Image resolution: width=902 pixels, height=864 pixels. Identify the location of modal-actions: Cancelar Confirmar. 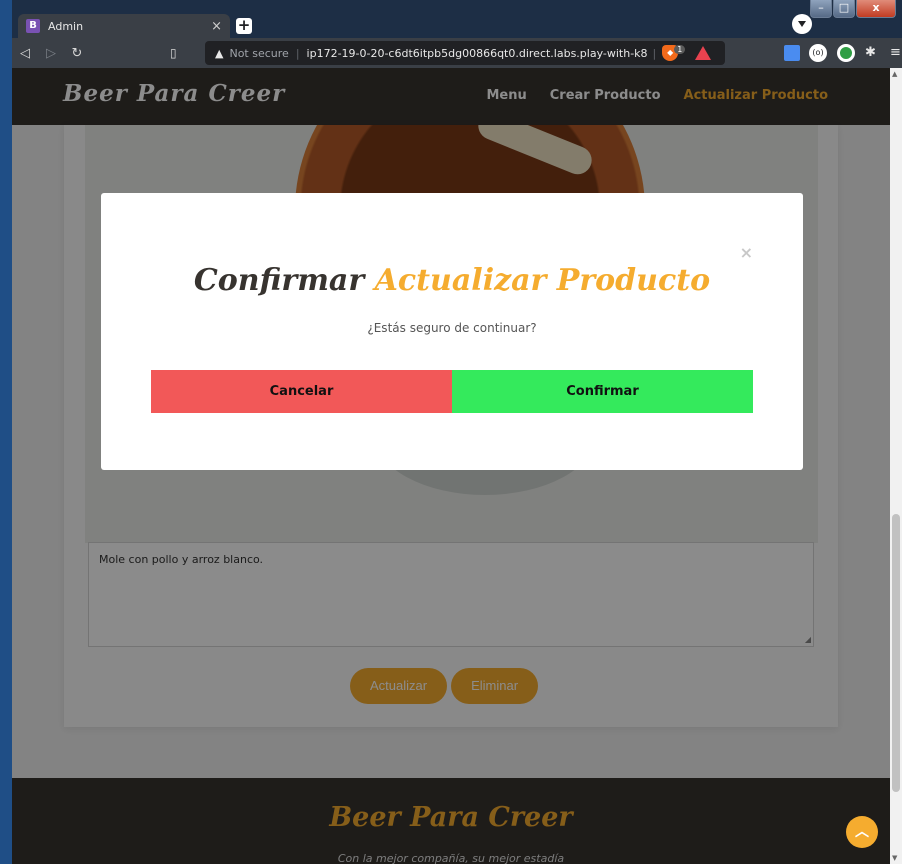
(452, 391).